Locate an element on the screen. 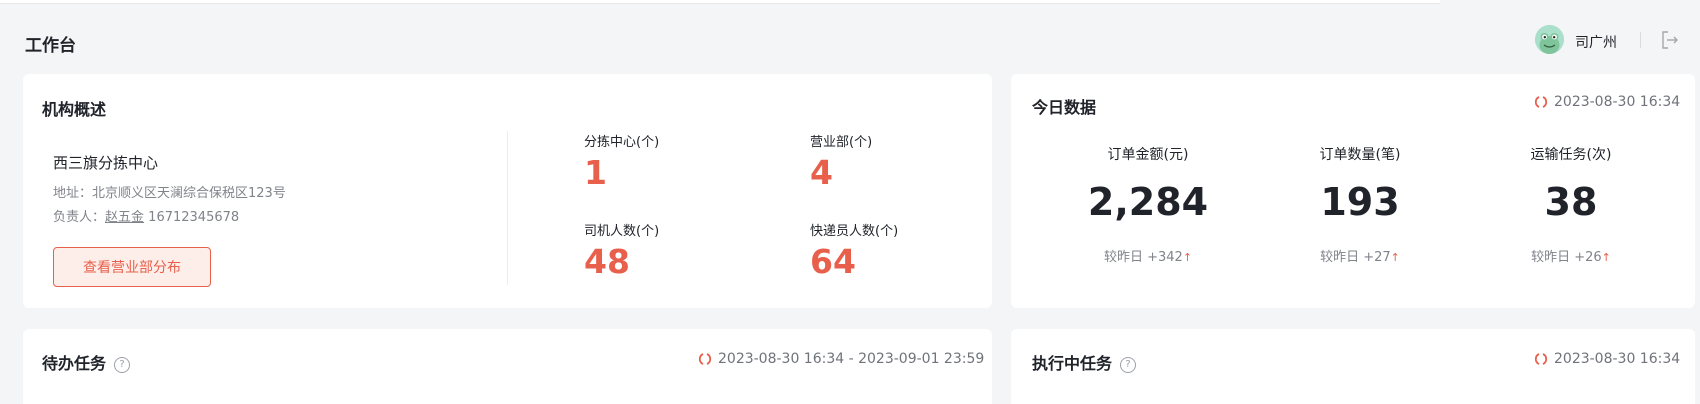  page-header: 工作台 司广州 is located at coordinates (850, 43).